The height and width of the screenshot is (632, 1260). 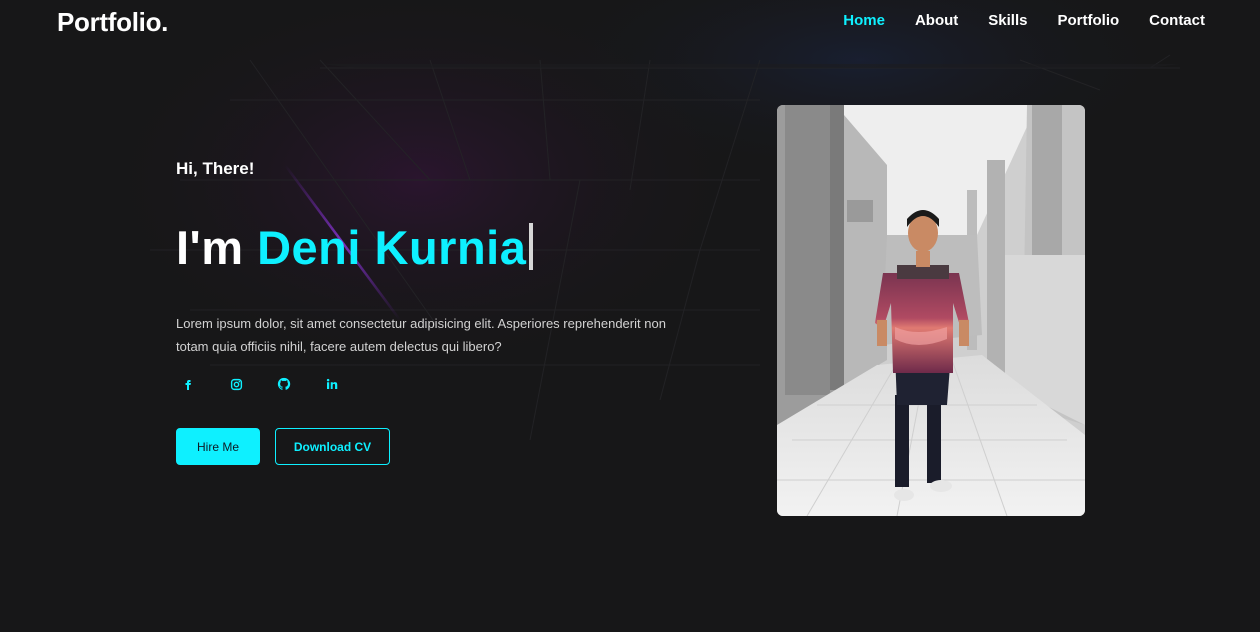 I want to click on github-link, so click(x=284, y=384).